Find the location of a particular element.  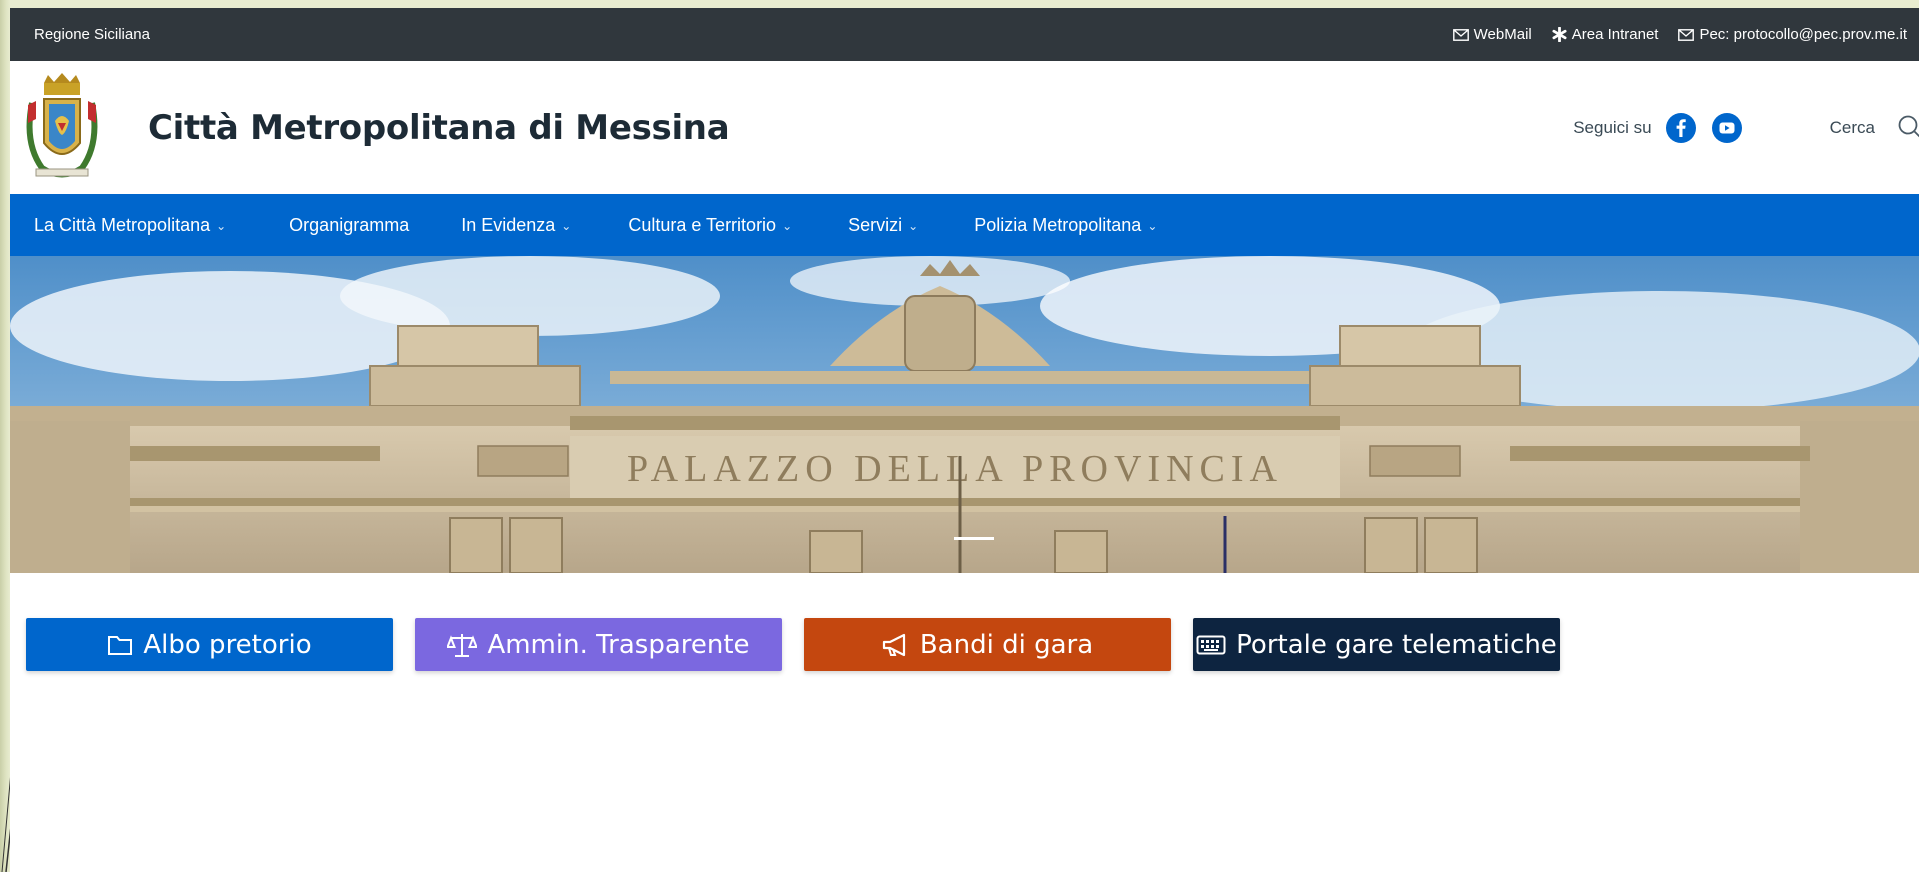

amministrazione-trasparente-label: Ammin. Trasparente is located at coordinates (618, 644).